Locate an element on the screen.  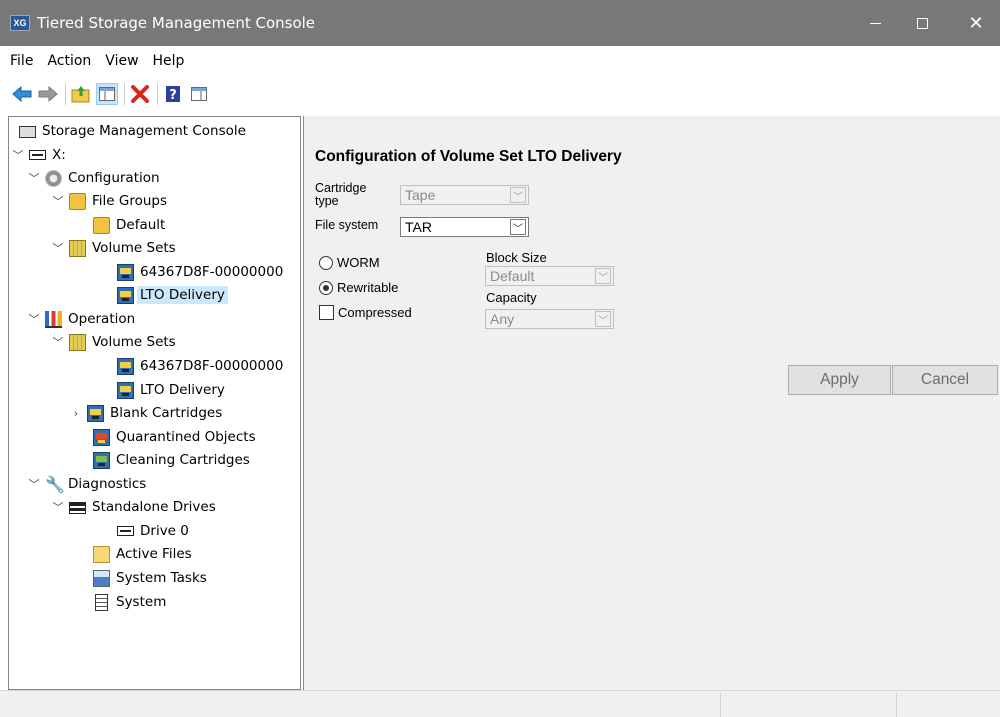
worm-radio: WORM is located at coordinates (349, 262).